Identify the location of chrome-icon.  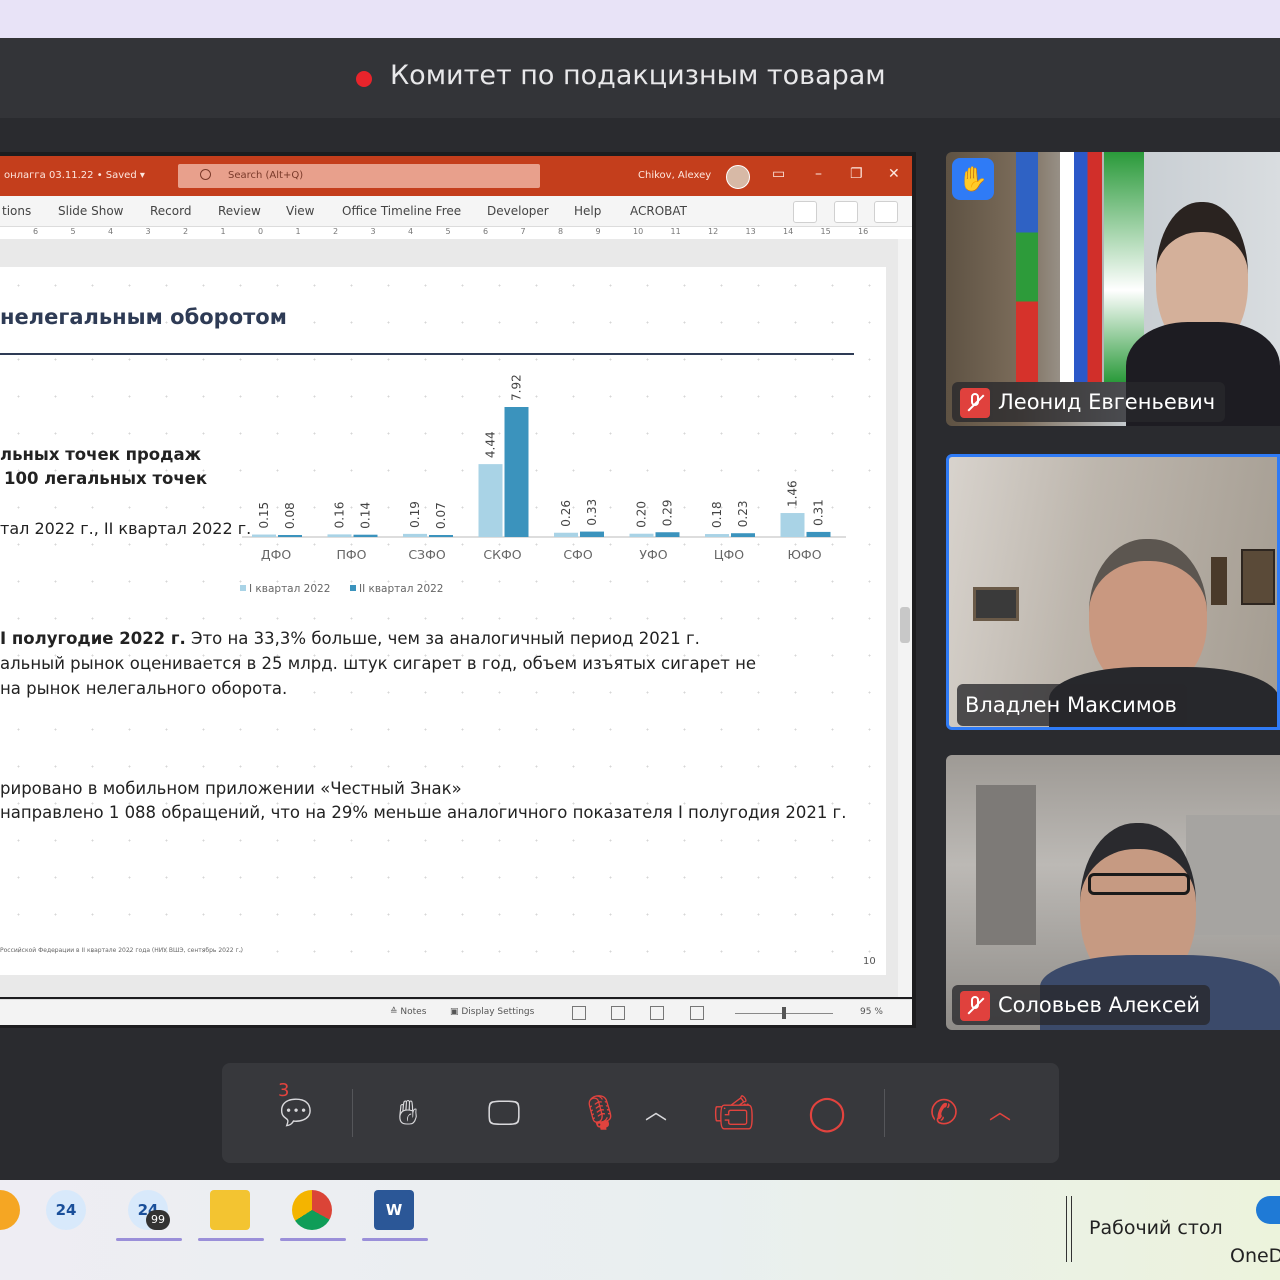
(312, 1210).